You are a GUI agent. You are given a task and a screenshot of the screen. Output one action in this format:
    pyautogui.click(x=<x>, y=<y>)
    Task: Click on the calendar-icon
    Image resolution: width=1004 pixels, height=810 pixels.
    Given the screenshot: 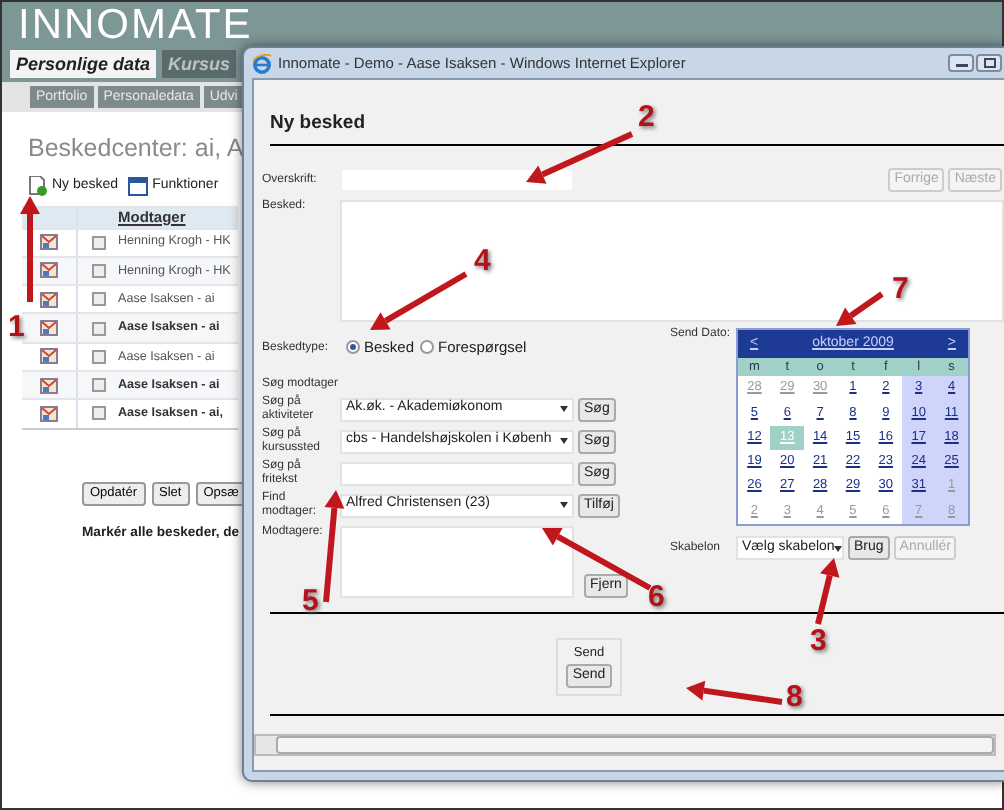 What is the action you would take?
    pyautogui.click(x=138, y=186)
    